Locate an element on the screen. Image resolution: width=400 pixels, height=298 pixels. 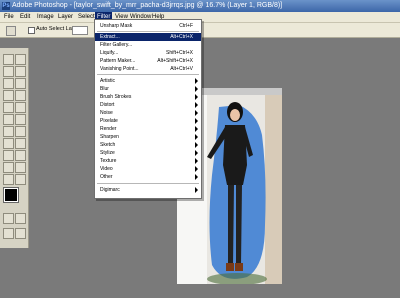
menu-item-pattern-maker: Pattern Maker... Alt+Shift+Ctrl+X is located at coordinates (148, 61).